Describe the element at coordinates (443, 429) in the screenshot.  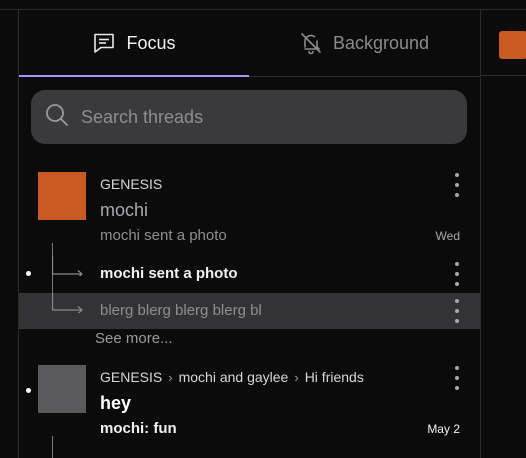
I see `thread-date: May 2` at that location.